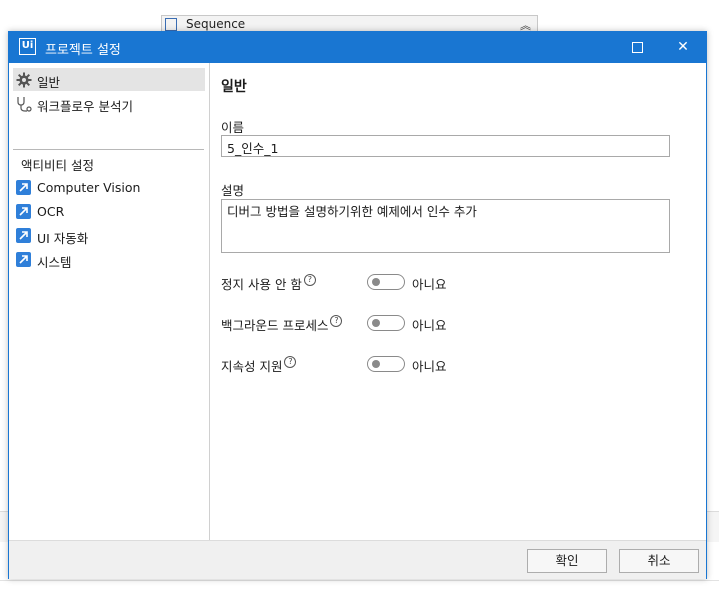 The width and height of the screenshot is (719, 598). I want to click on option-label: 정지 사용 안 함?, so click(268, 283).